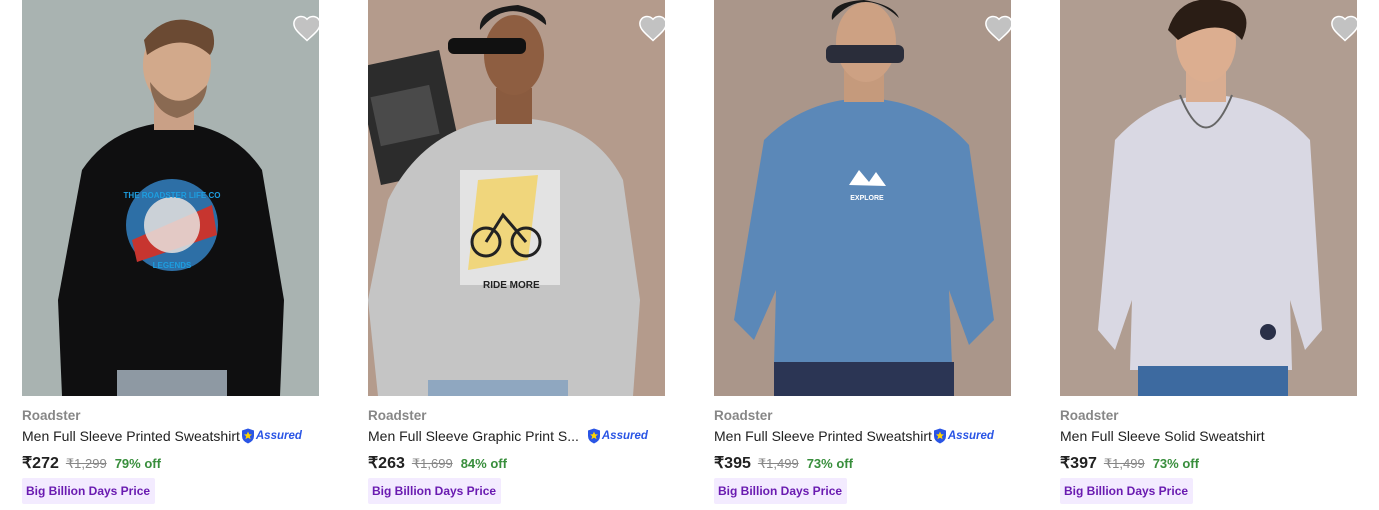 The height and width of the screenshot is (510, 1379). I want to click on price-row: ₹263 ₹1,699 84% off, so click(437, 463).